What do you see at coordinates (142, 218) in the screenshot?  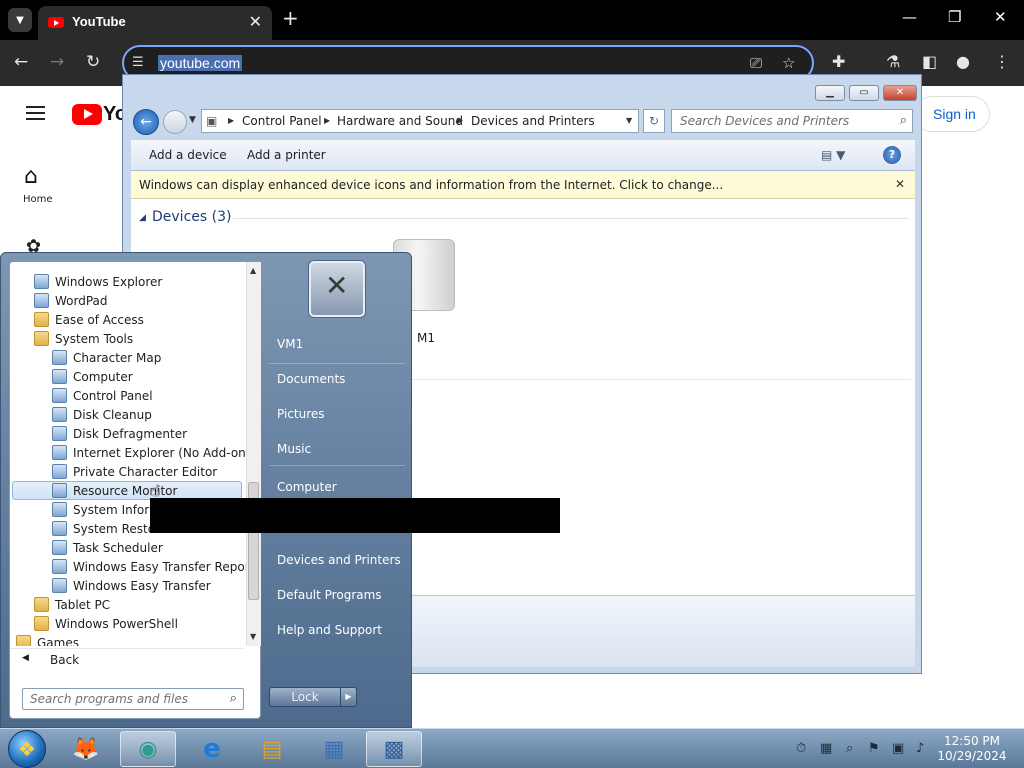 I see `group-collapse-icon: ◢` at bounding box center [142, 218].